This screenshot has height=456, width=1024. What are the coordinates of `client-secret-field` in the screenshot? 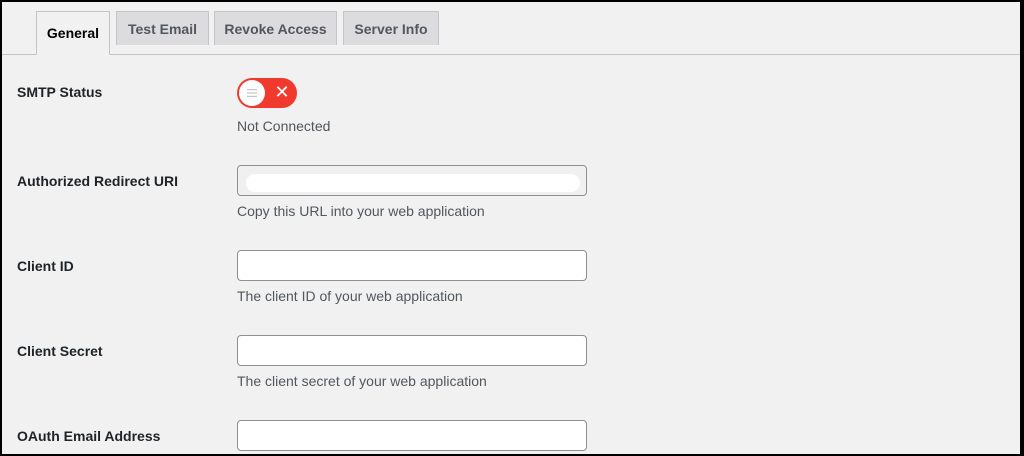 It's located at (412, 350).